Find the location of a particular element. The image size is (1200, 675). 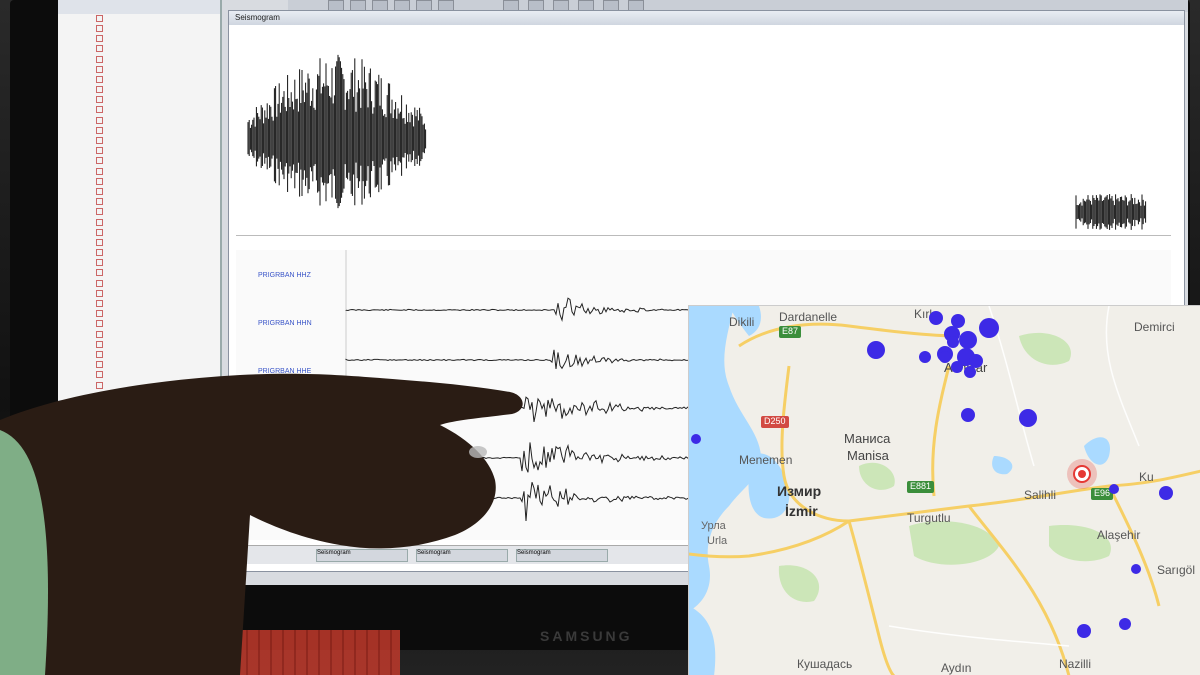

seismogram-window-title: Seismogram is located at coordinates (706, 18).